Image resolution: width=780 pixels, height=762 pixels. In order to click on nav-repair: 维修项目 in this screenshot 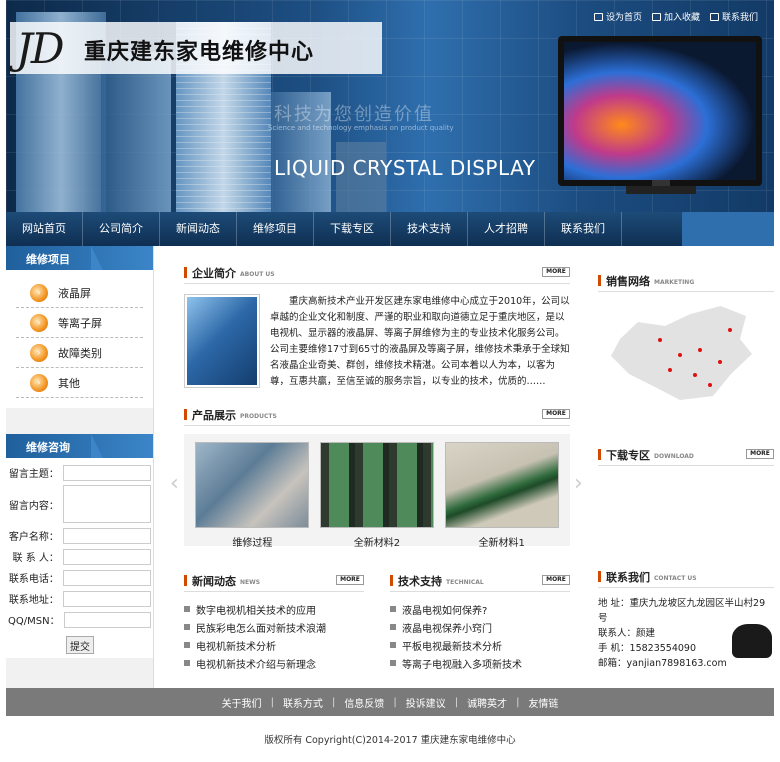, I will do `click(275, 229)`.